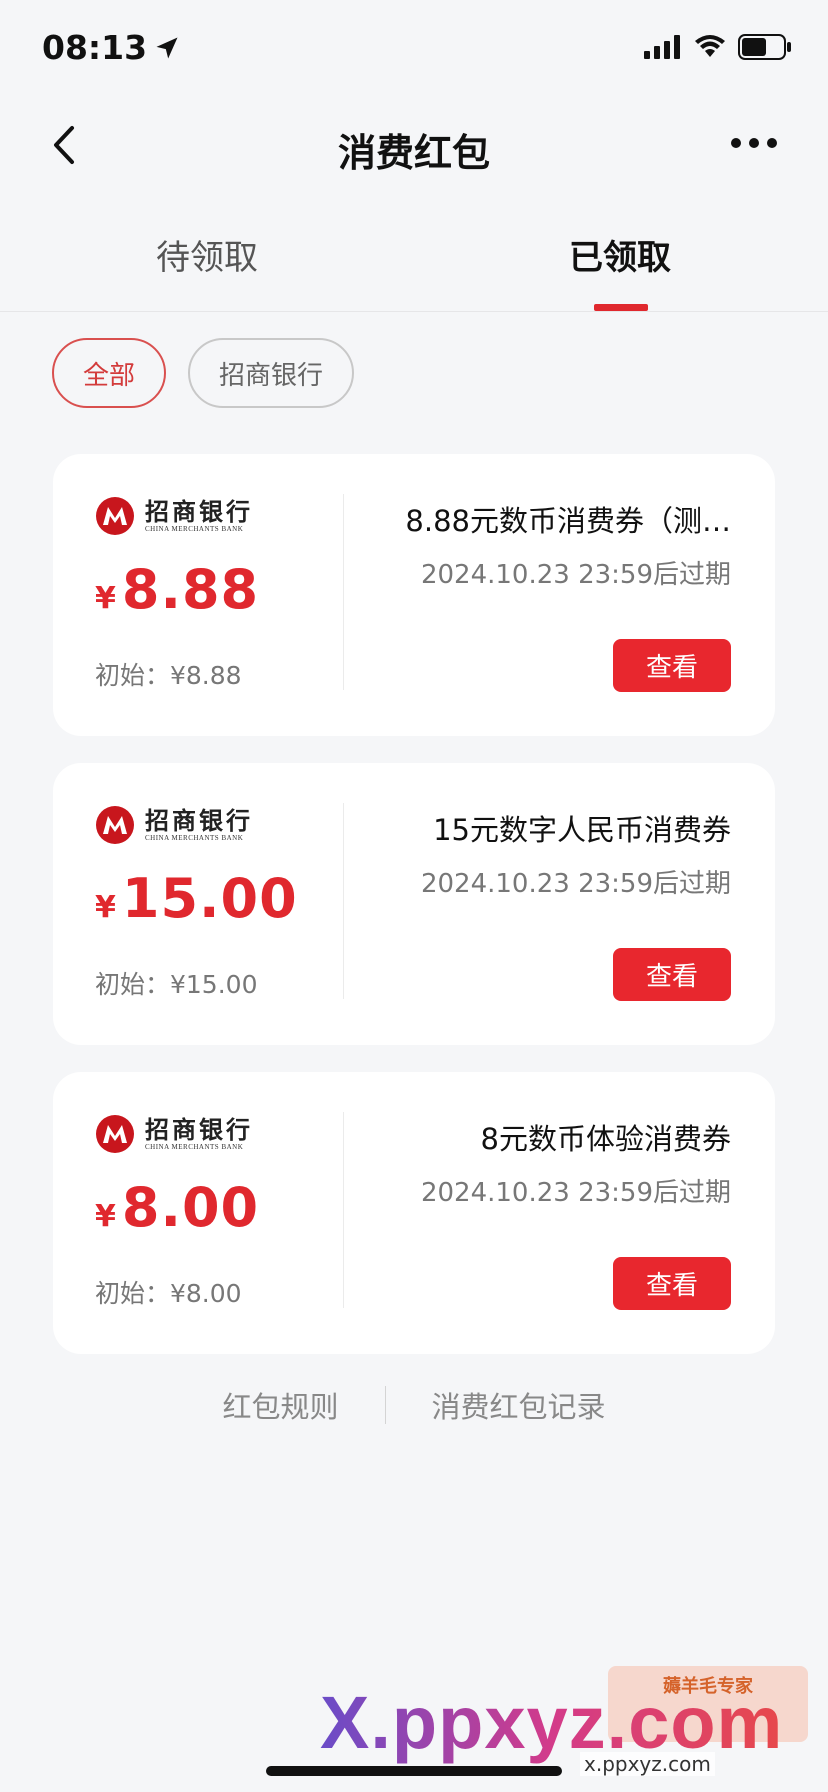 This screenshot has height=1792, width=828. I want to click on tab-received: 已领取, so click(620, 254).